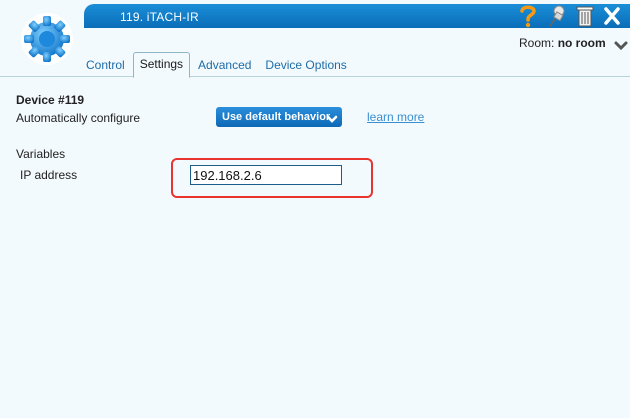  What do you see at coordinates (78, 118) in the screenshot?
I see `auto-configure-label: Automatically configure` at bounding box center [78, 118].